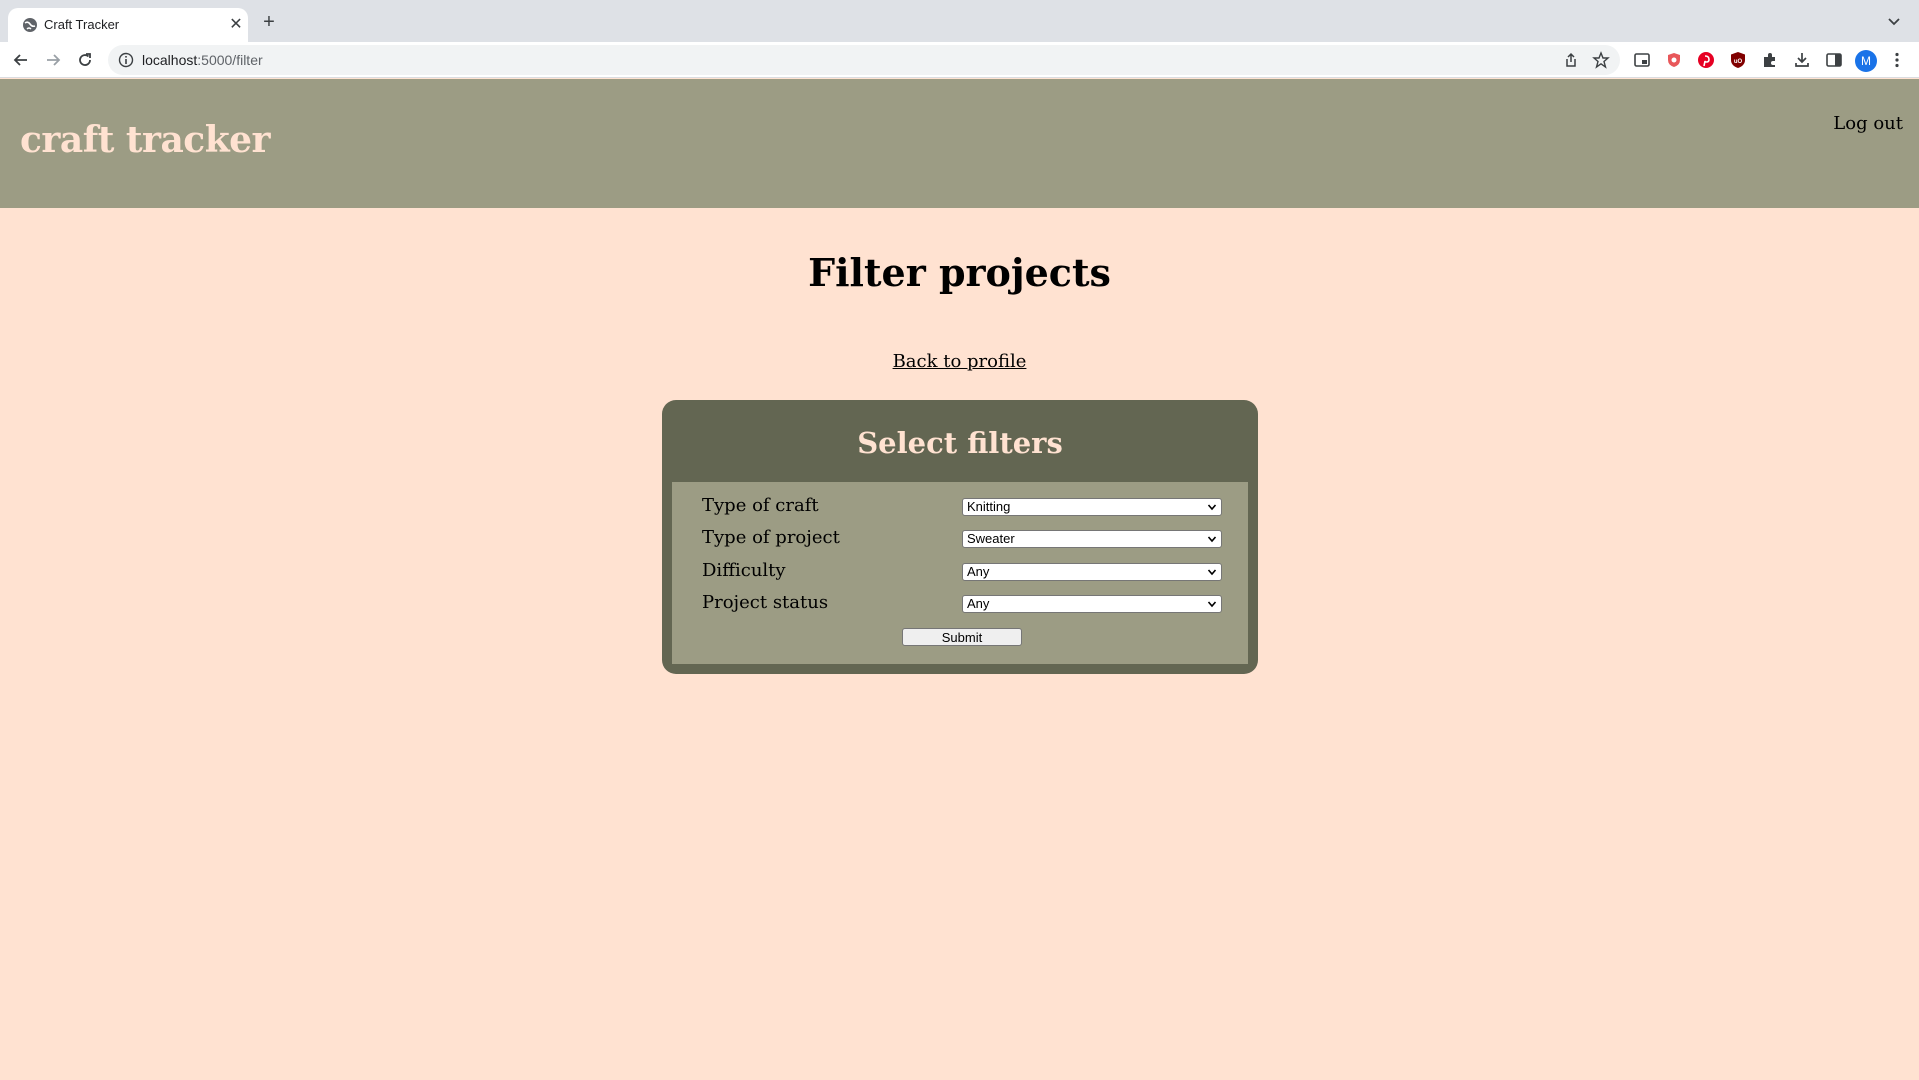 This screenshot has height=1080, width=1919. I want to click on url-text: localhost:5000/filter, so click(202, 60).